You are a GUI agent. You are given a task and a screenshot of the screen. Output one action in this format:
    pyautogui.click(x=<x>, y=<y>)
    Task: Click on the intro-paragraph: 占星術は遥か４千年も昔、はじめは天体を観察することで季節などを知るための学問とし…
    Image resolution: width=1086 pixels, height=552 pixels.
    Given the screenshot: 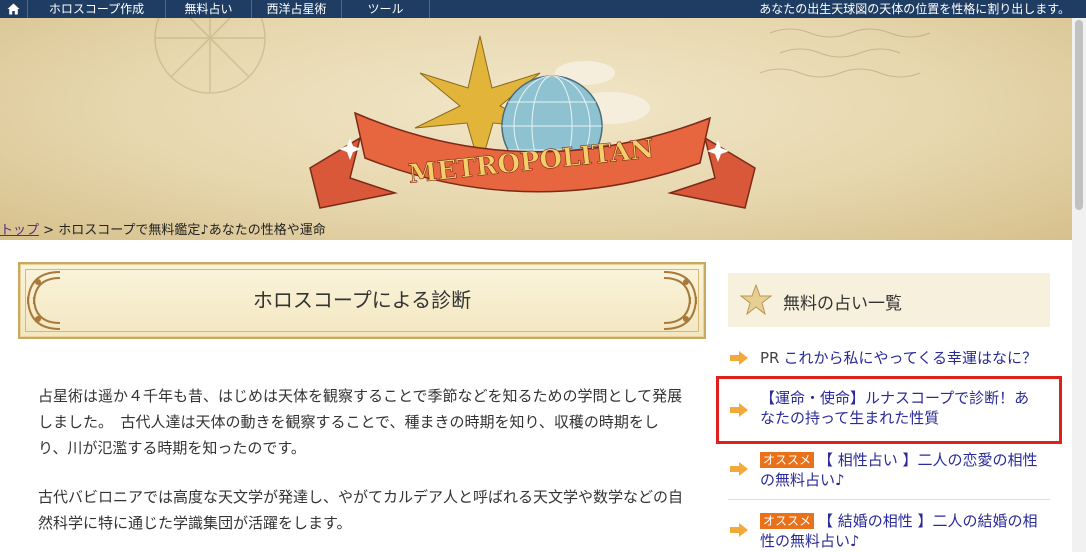 What is the action you would take?
    pyautogui.click(x=360, y=422)
    